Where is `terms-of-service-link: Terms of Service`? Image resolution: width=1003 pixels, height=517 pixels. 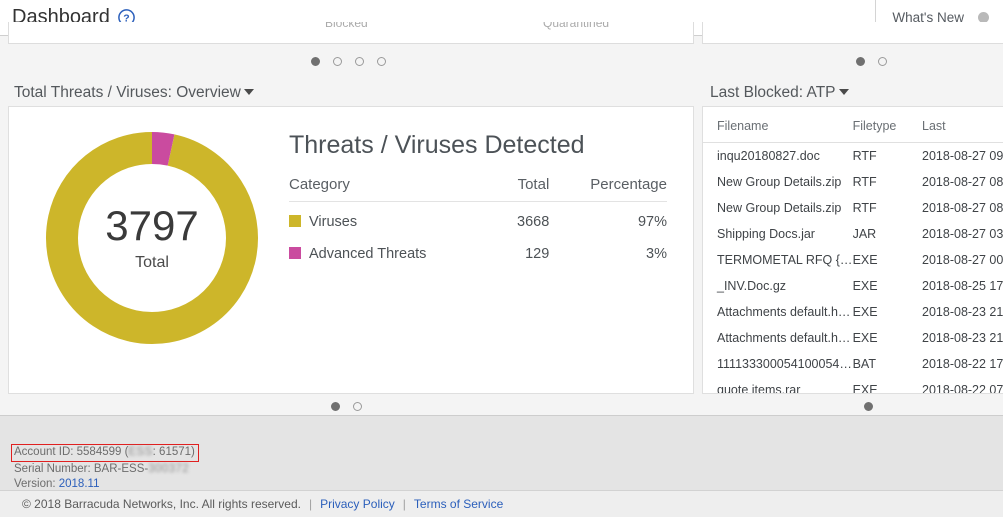
terms-of-service-link: Terms of Service is located at coordinates (458, 504).